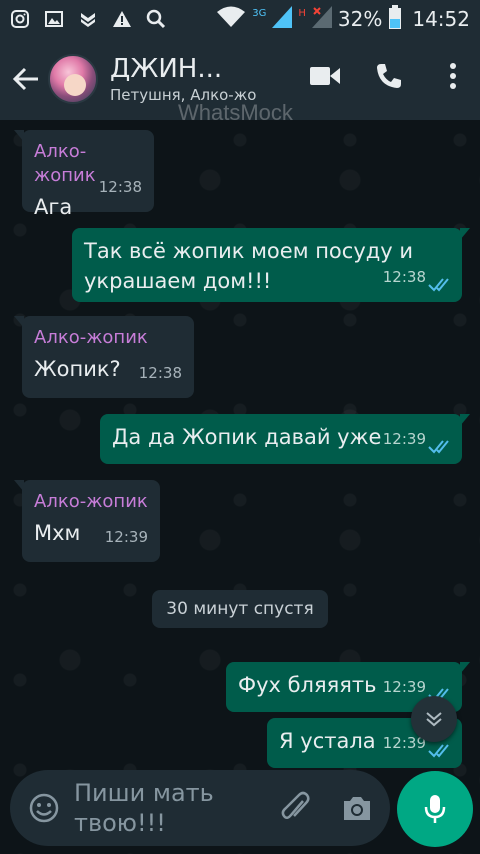  What do you see at coordinates (73, 79) in the screenshot?
I see `avatar` at bounding box center [73, 79].